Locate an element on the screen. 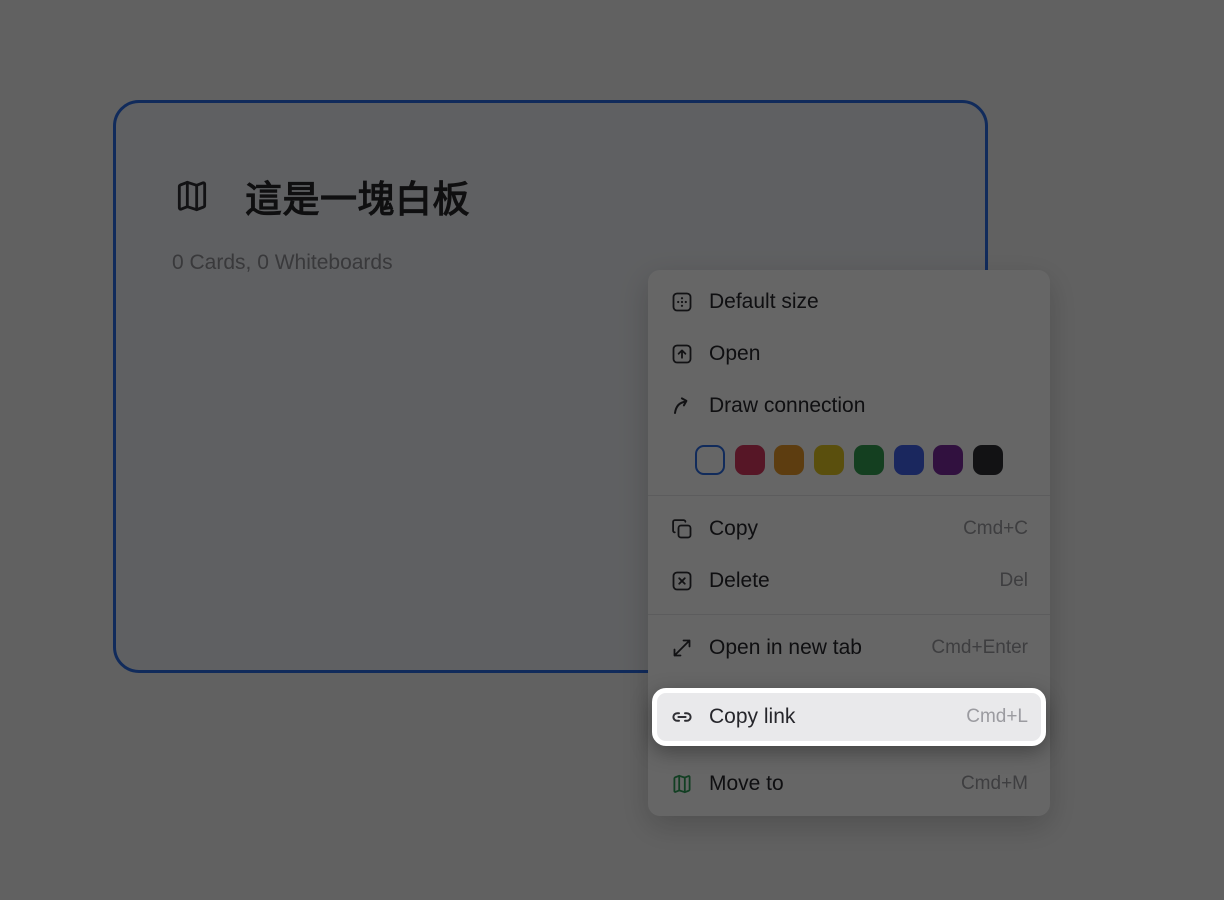  color-swatch-white is located at coordinates (710, 460).